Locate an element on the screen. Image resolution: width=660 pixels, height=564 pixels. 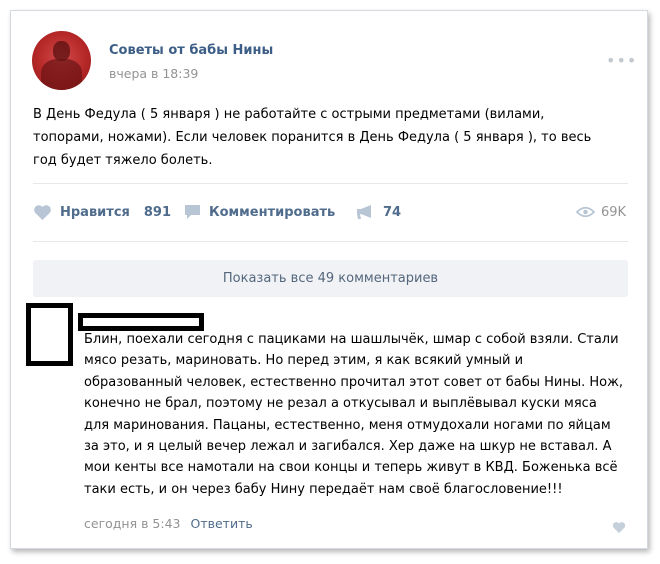
eye-icon is located at coordinates (585, 212).